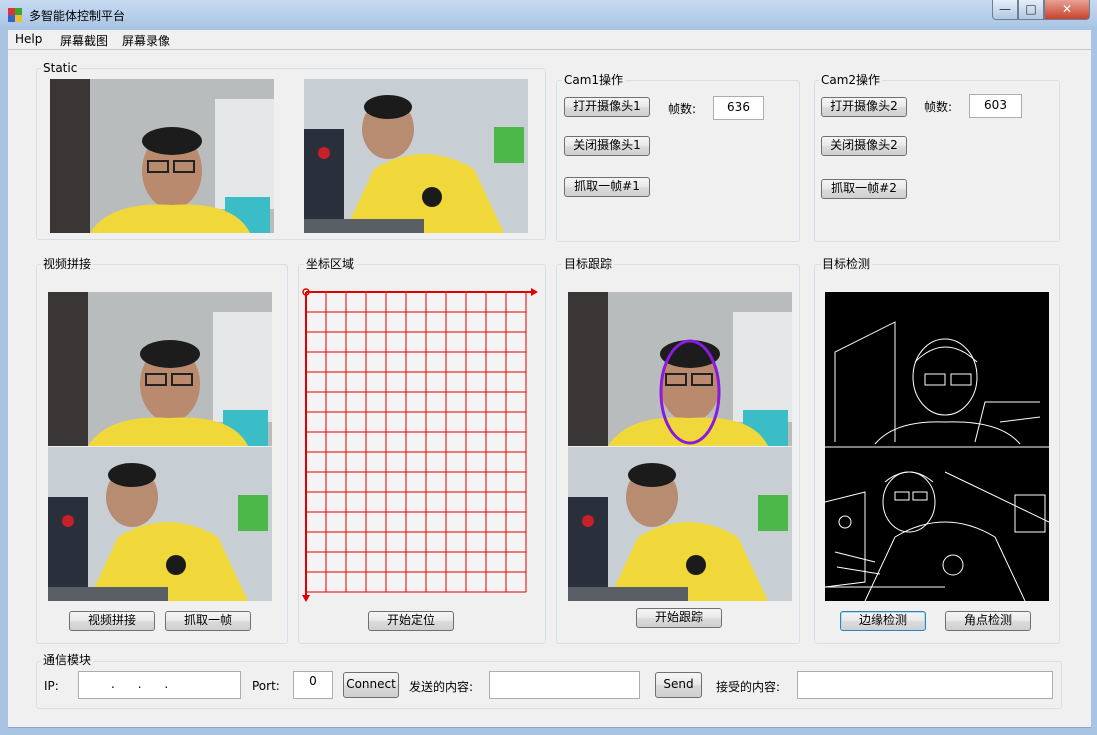  What do you see at coordinates (864, 146) in the screenshot?
I see `close-camera2-button: 关闭摄像头2` at bounding box center [864, 146].